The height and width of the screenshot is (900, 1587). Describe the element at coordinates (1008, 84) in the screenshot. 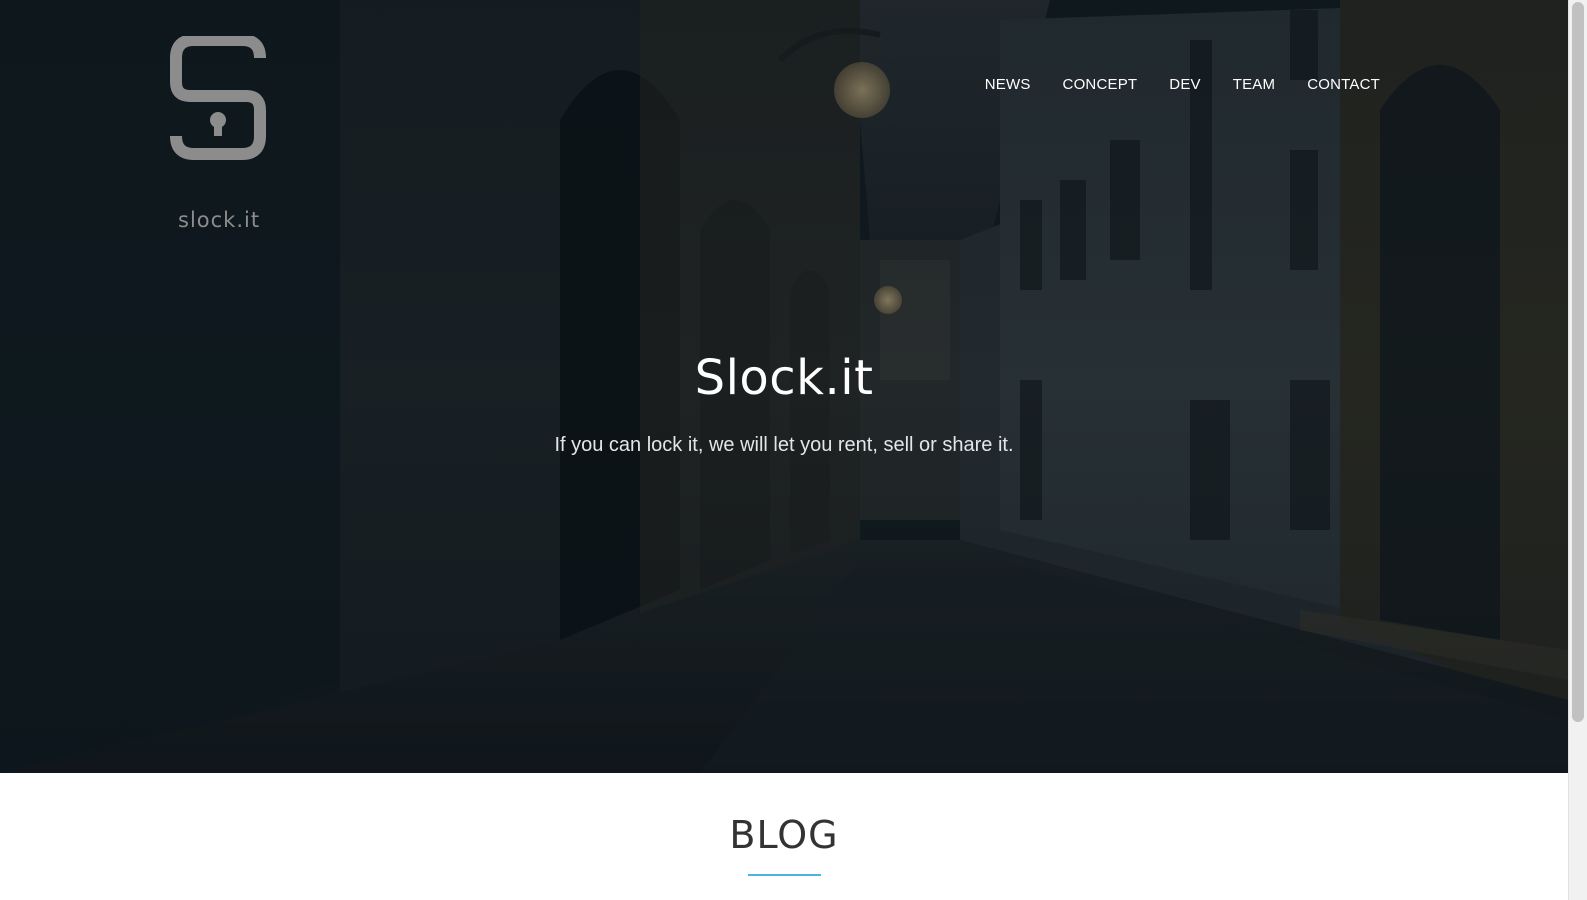

I see `nav-item-news: NEWS` at that location.